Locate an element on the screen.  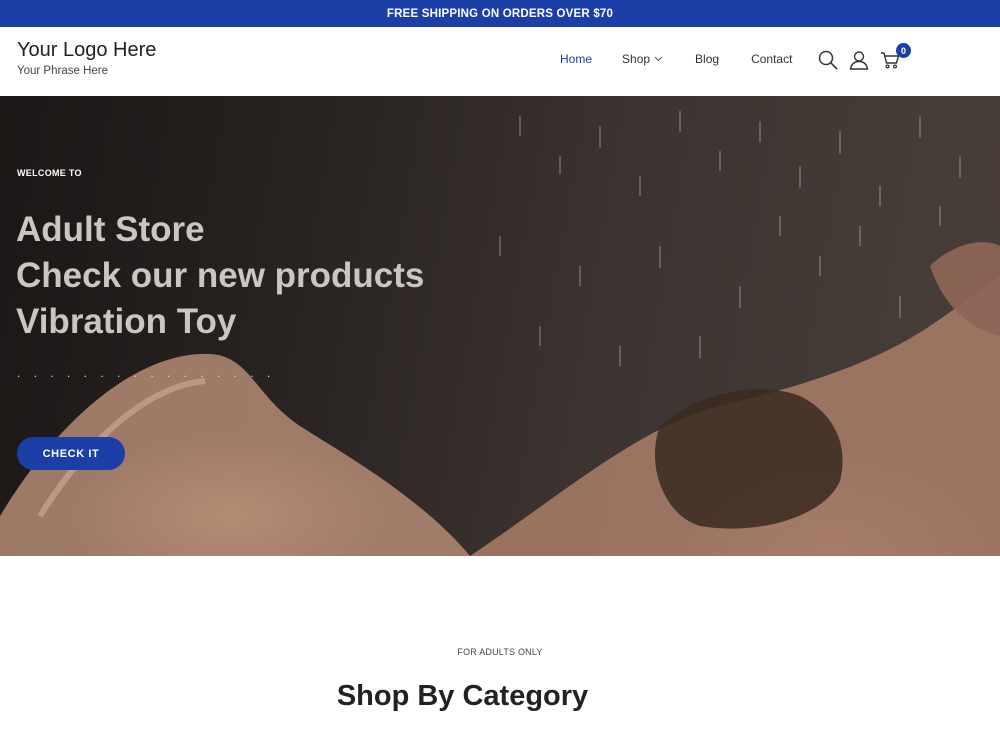
nav-home: Home is located at coordinates (576, 59).